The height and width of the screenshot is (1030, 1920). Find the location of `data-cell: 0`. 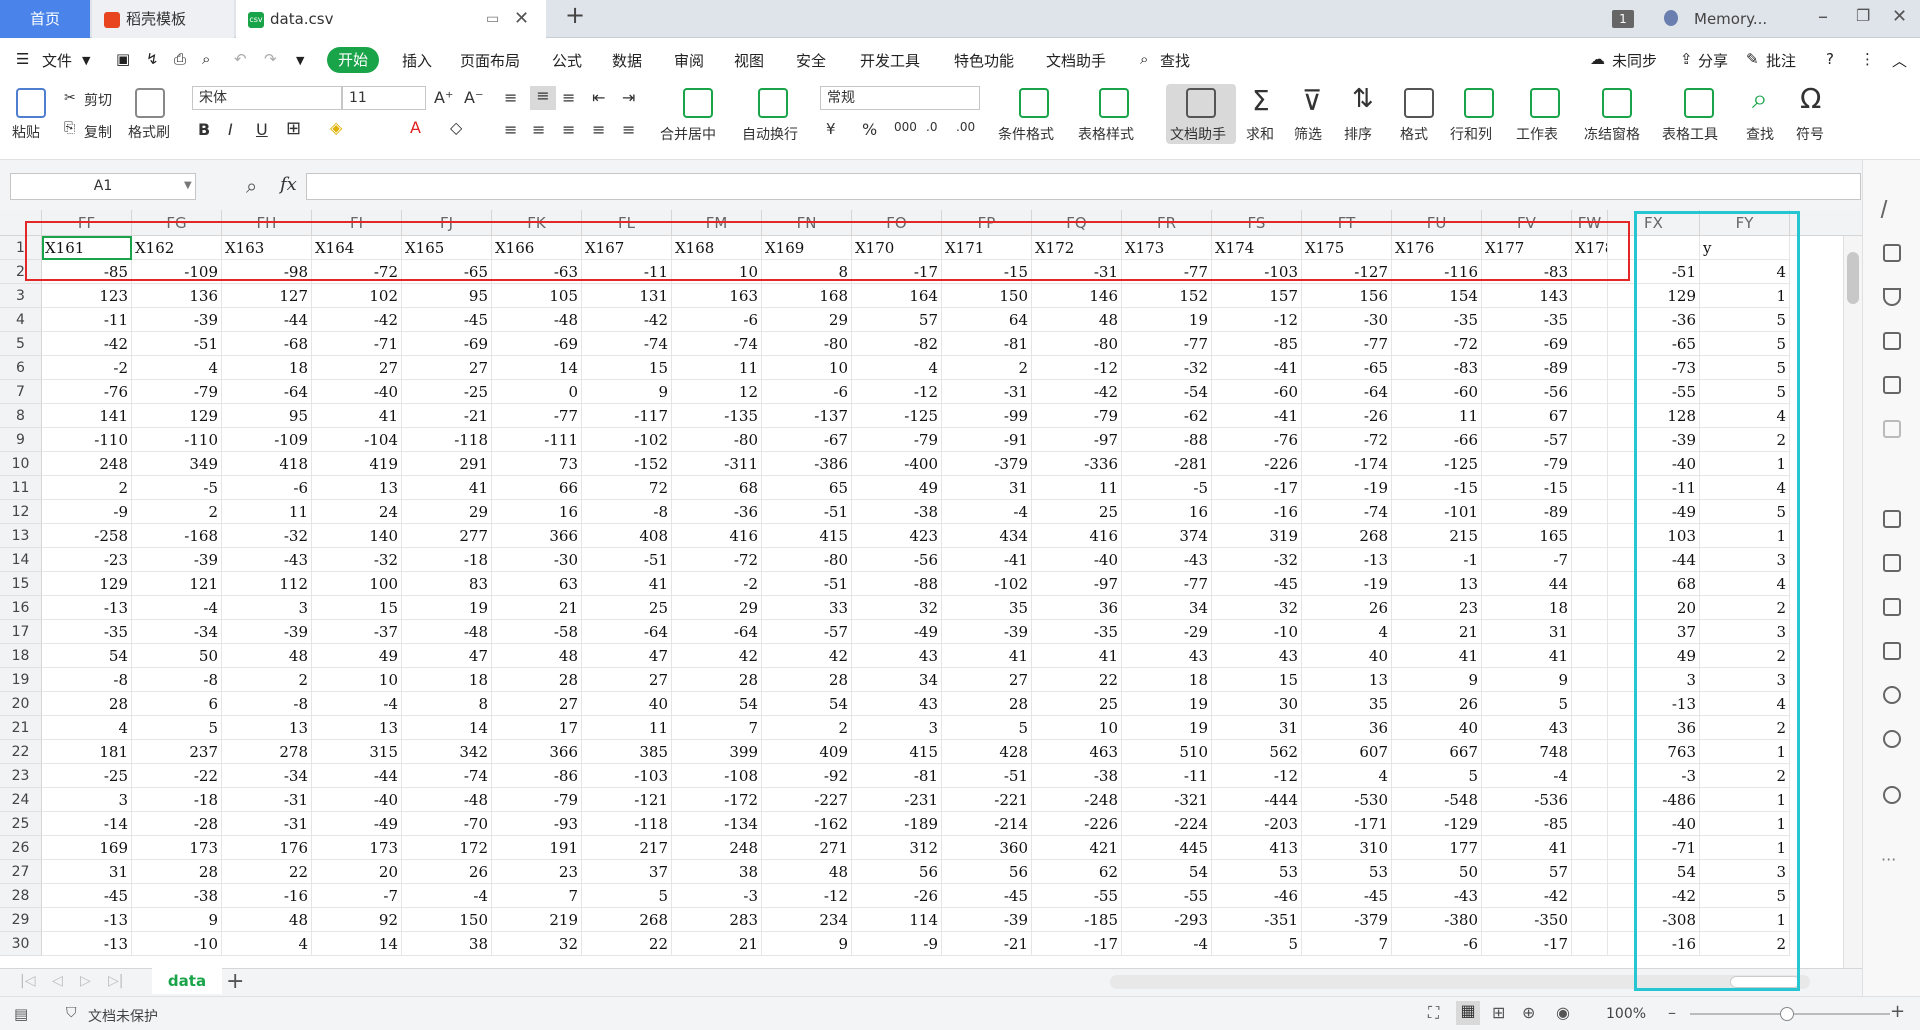

data-cell: 0 is located at coordinates (537, 392).